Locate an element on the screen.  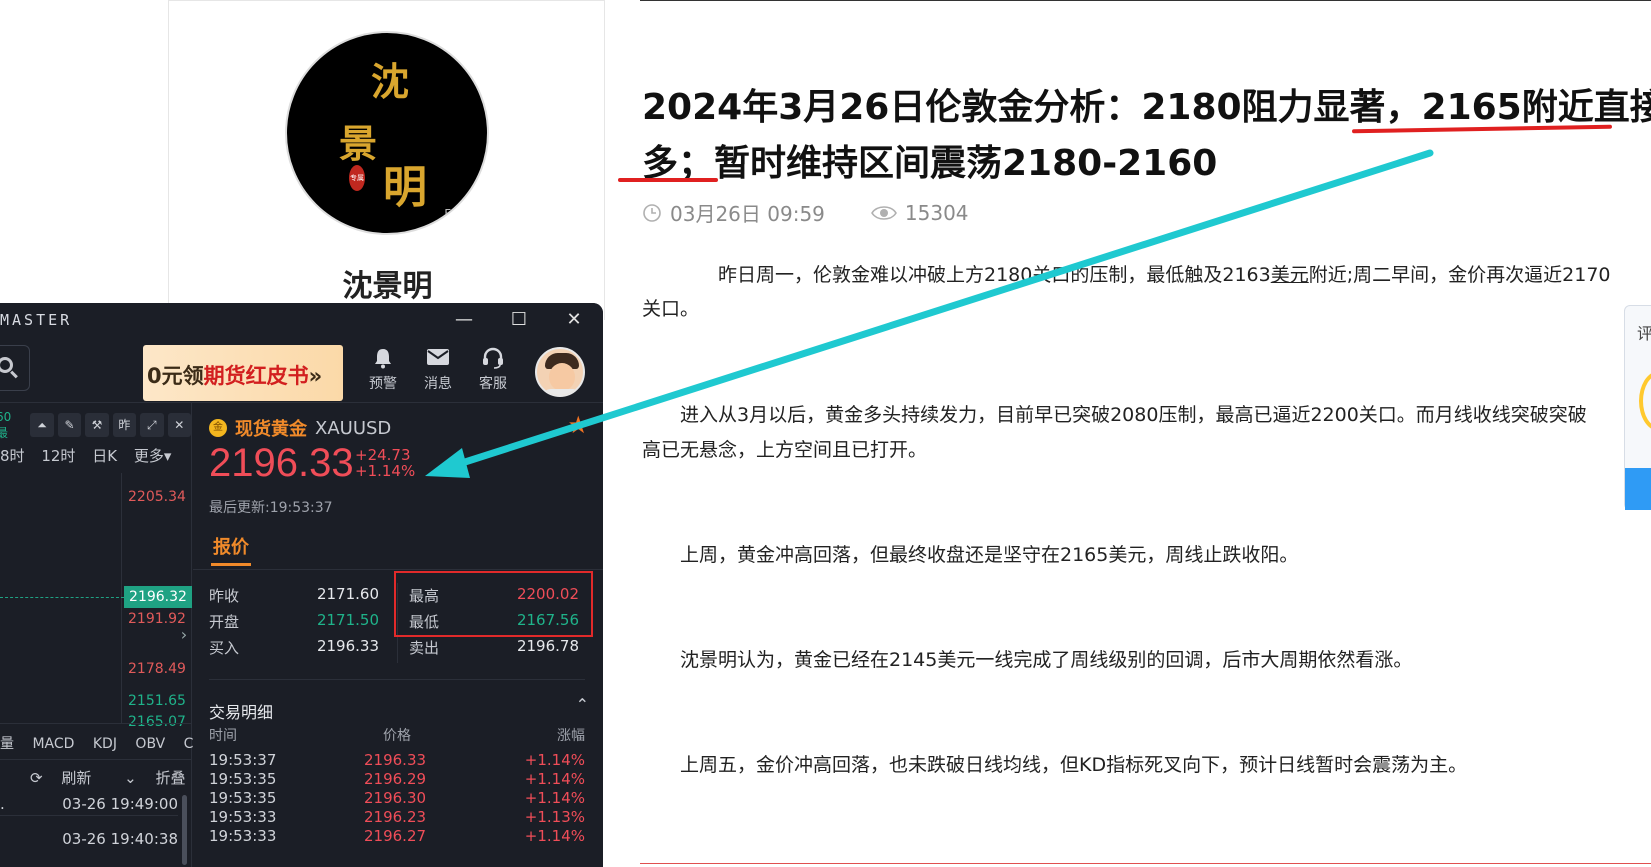
period-8h: 8时 is located at coordinates (12, 456).